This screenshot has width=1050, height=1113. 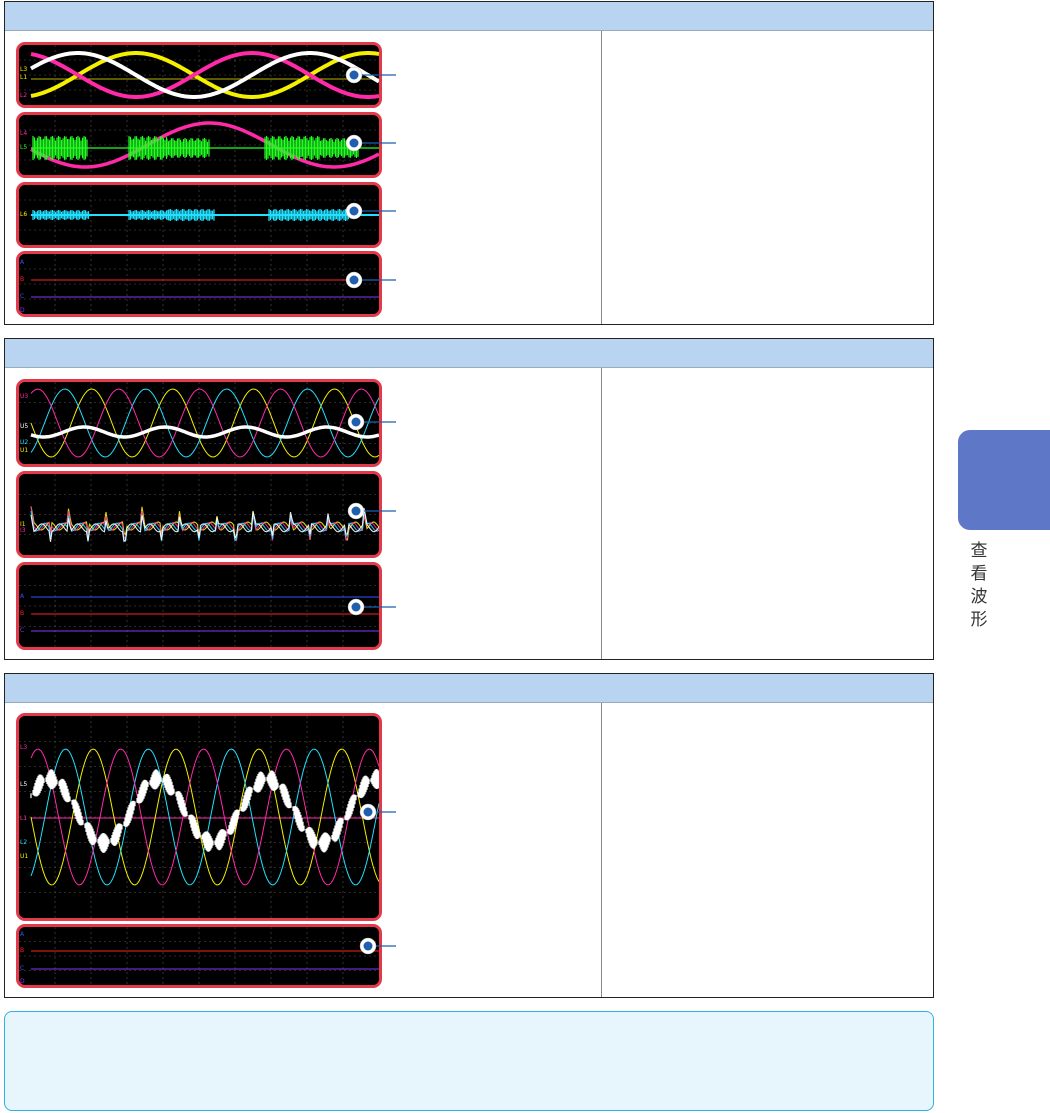 I want to click on channel-label: U5, so click(x=24, y=426).